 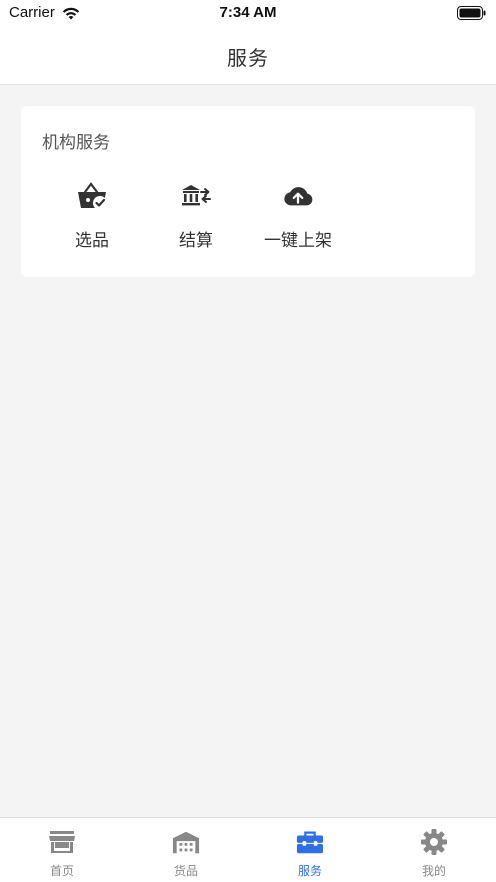 I want to click on bank-transfer-icon, so click(x=196, y=196).